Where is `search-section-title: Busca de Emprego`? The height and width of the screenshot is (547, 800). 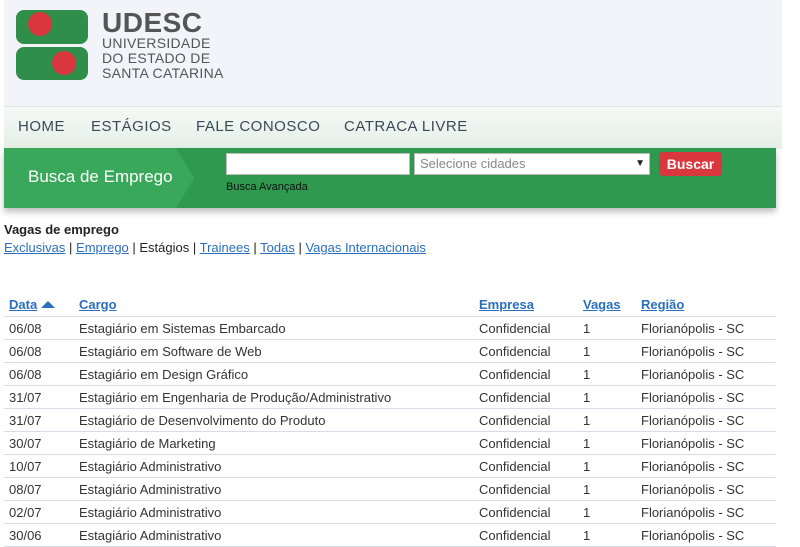 search-section-title: Busca de Emprego is located at coordinates (100, 176).